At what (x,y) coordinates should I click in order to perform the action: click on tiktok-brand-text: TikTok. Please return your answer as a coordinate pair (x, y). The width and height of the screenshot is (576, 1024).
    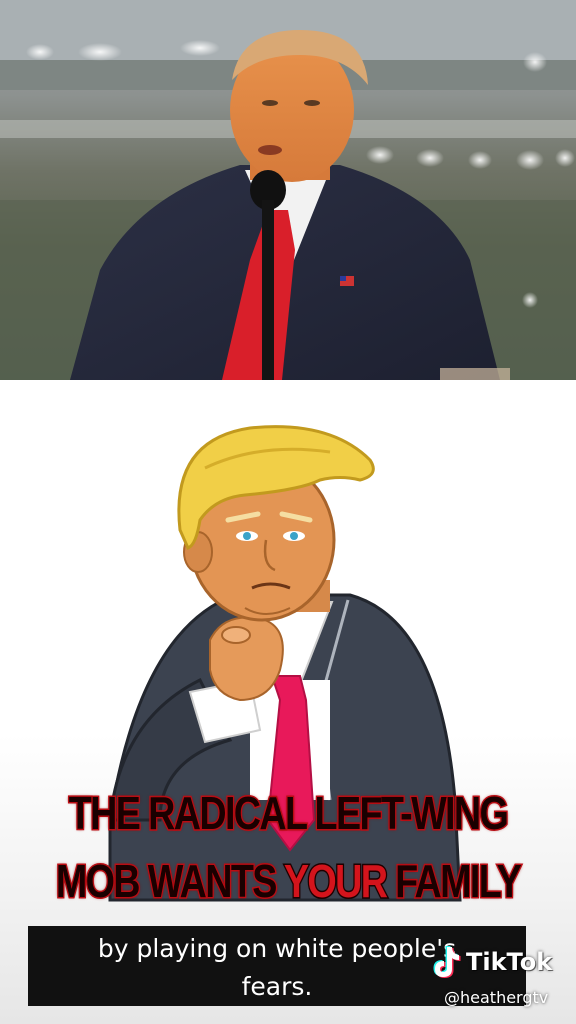
    Looking at the image, I should click on (509, 962).